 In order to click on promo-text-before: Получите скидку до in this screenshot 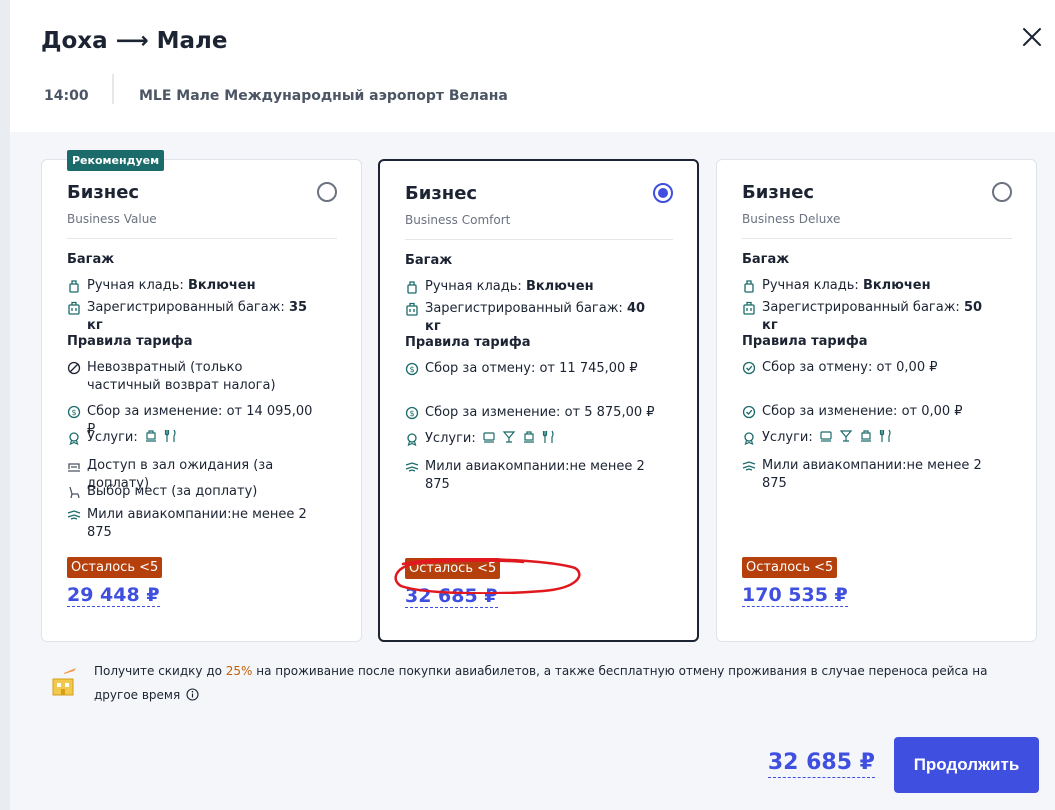, I will do `click(160, 671)`.